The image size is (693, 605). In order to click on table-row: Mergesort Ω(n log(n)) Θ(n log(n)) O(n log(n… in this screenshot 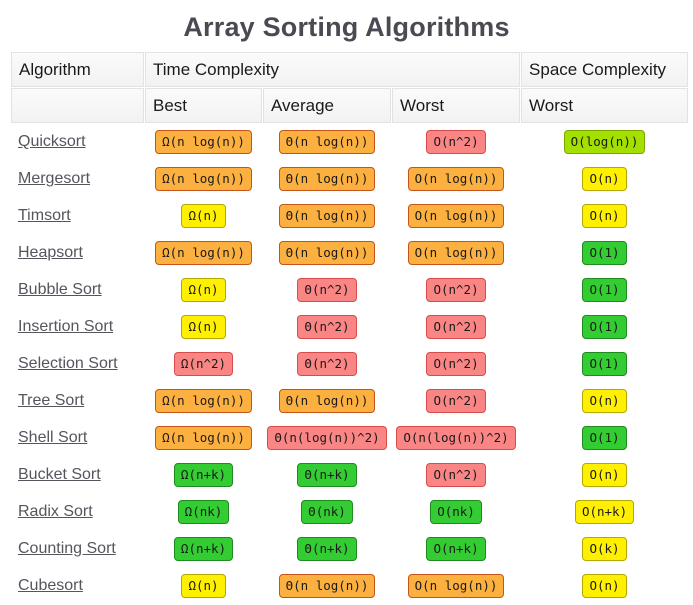, I will do `click(349, 179)`.